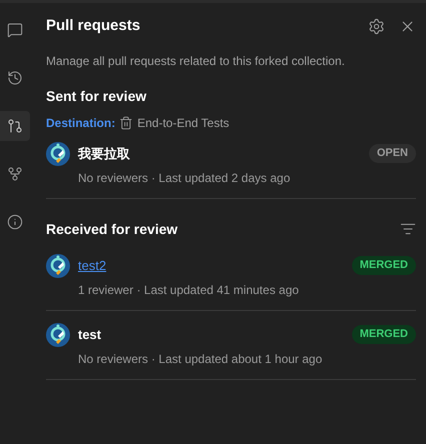 Image resolution: width=426 pixels, height=444 pixels. I want to click on pull-request-meta: No reviewers · Last updated about 1 hour ago, so click(201, 359).